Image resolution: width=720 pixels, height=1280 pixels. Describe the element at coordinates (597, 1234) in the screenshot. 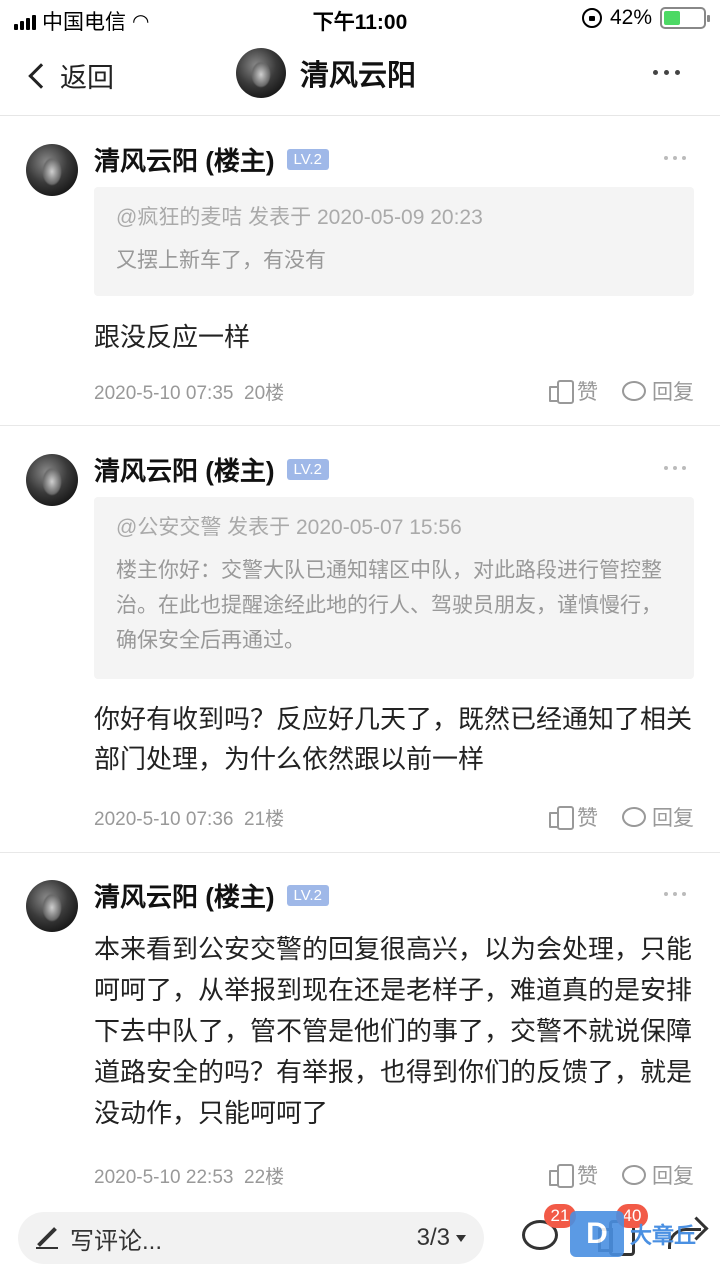

I see `watermark-logo: D` at that location.